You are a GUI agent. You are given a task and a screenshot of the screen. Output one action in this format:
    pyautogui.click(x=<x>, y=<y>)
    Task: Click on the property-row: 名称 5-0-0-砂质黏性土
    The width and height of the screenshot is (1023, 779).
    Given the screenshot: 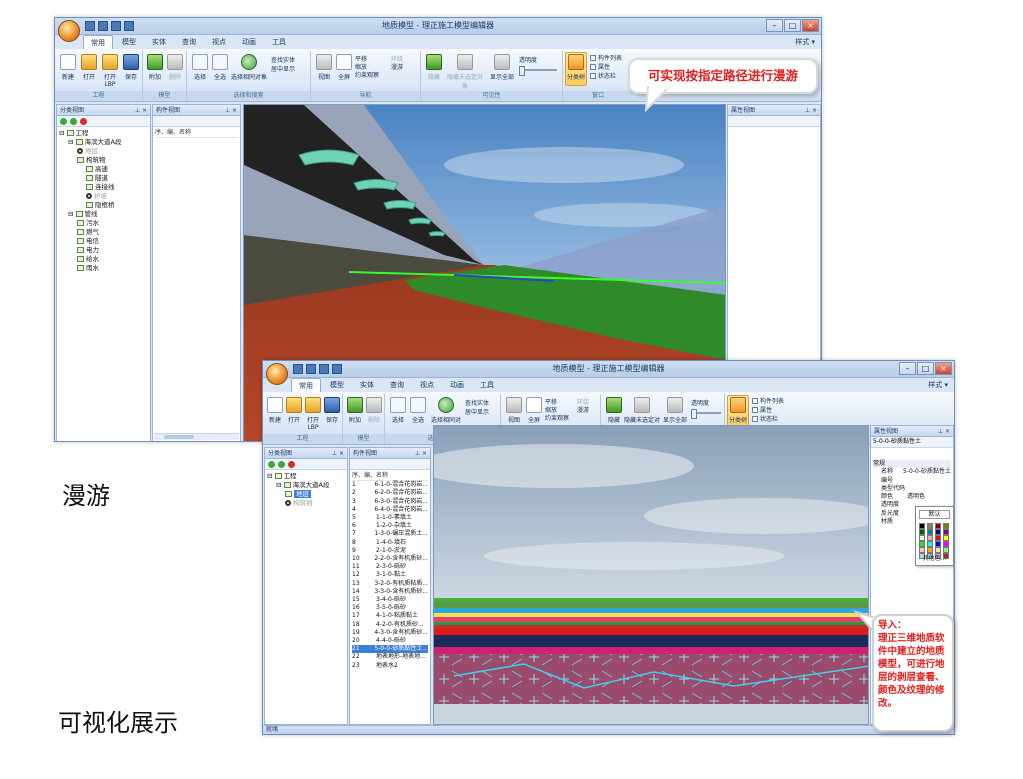 What is the action you would take?
    pyautogui.click(x=912, y=472)
    